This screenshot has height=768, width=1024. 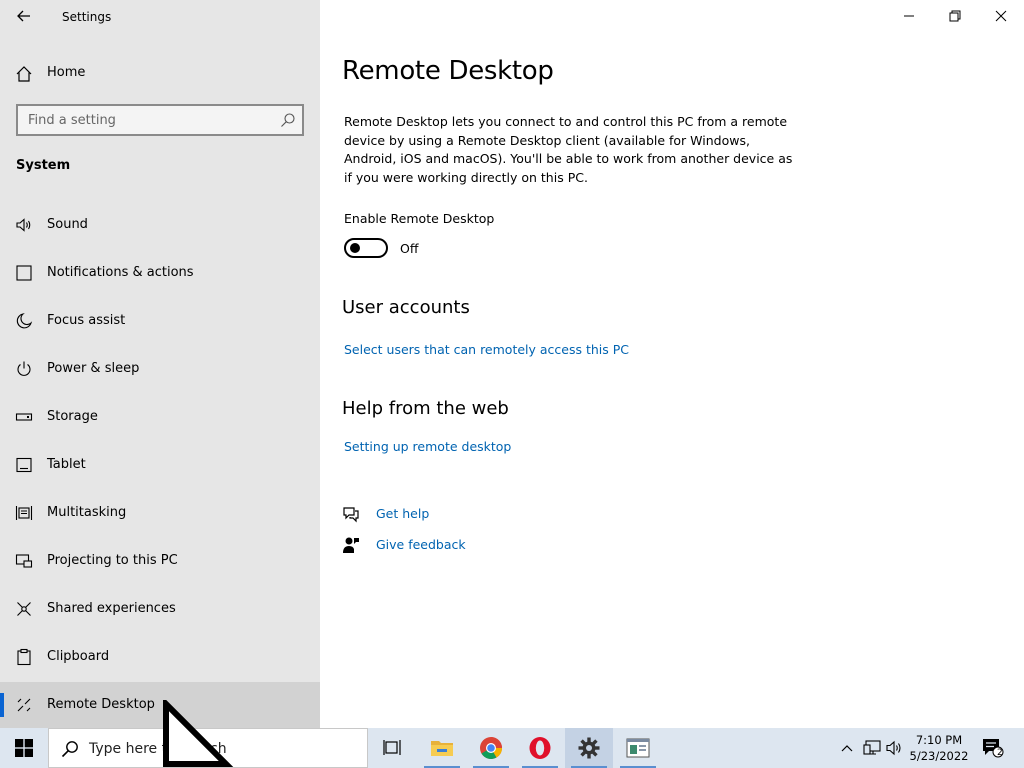 What do you see at coordinates (144, 120) in the screenshot?
I see `find-setting-input` at bounding box center [144, 120].